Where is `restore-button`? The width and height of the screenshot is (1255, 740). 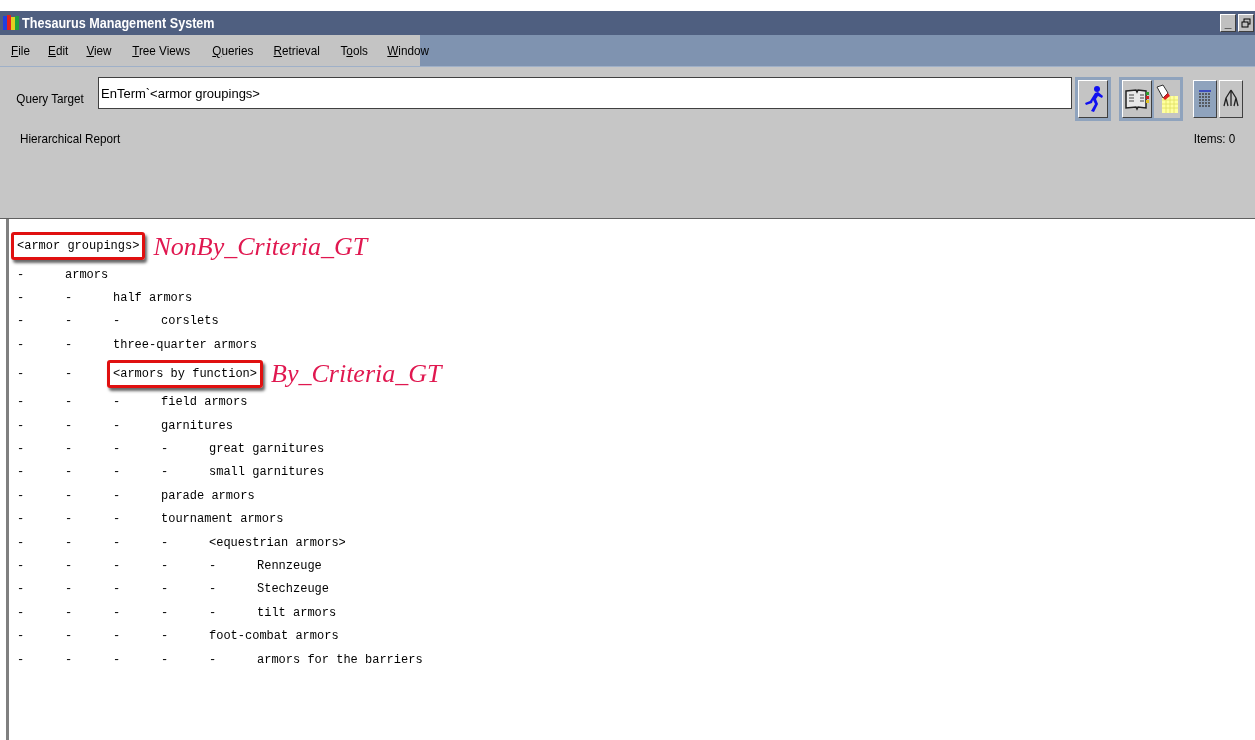 restore-button is located at coordinates (1246, 23).